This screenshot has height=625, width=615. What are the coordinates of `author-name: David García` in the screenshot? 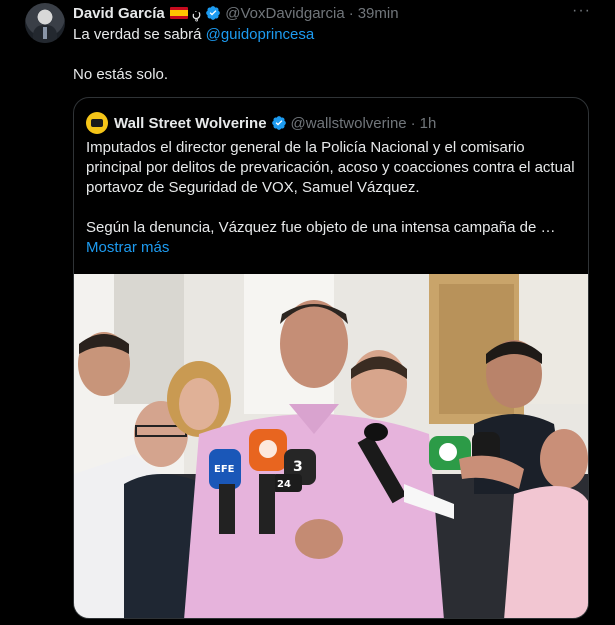 It's located at (119, 13).